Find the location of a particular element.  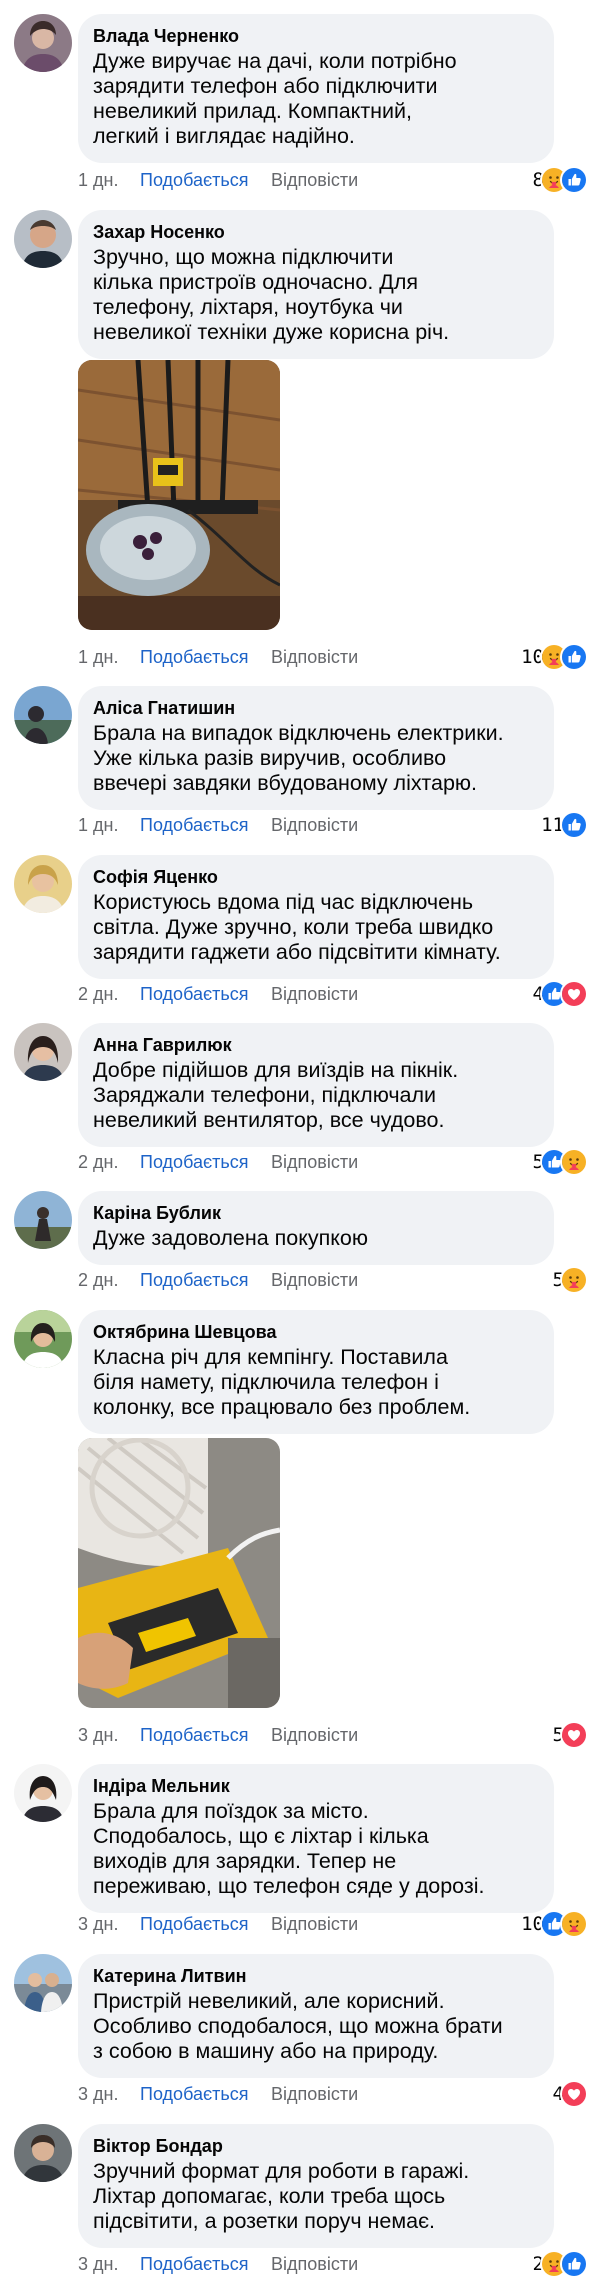

comment-actions: 3 дн. Подобається Відповісти 5 is located at coordinates (333, 1735).